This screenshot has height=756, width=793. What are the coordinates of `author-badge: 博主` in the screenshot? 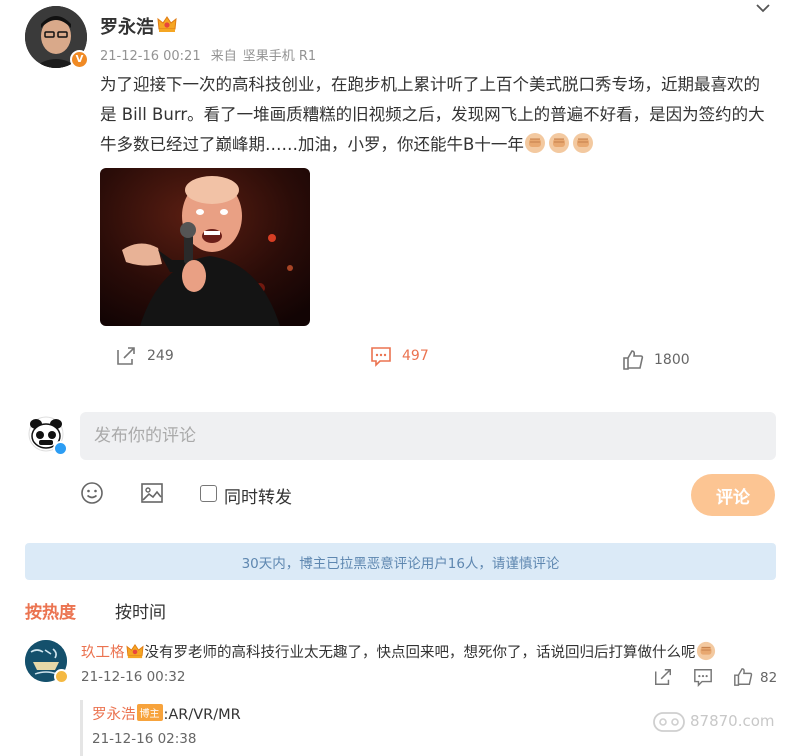 It's located at (149, 712).